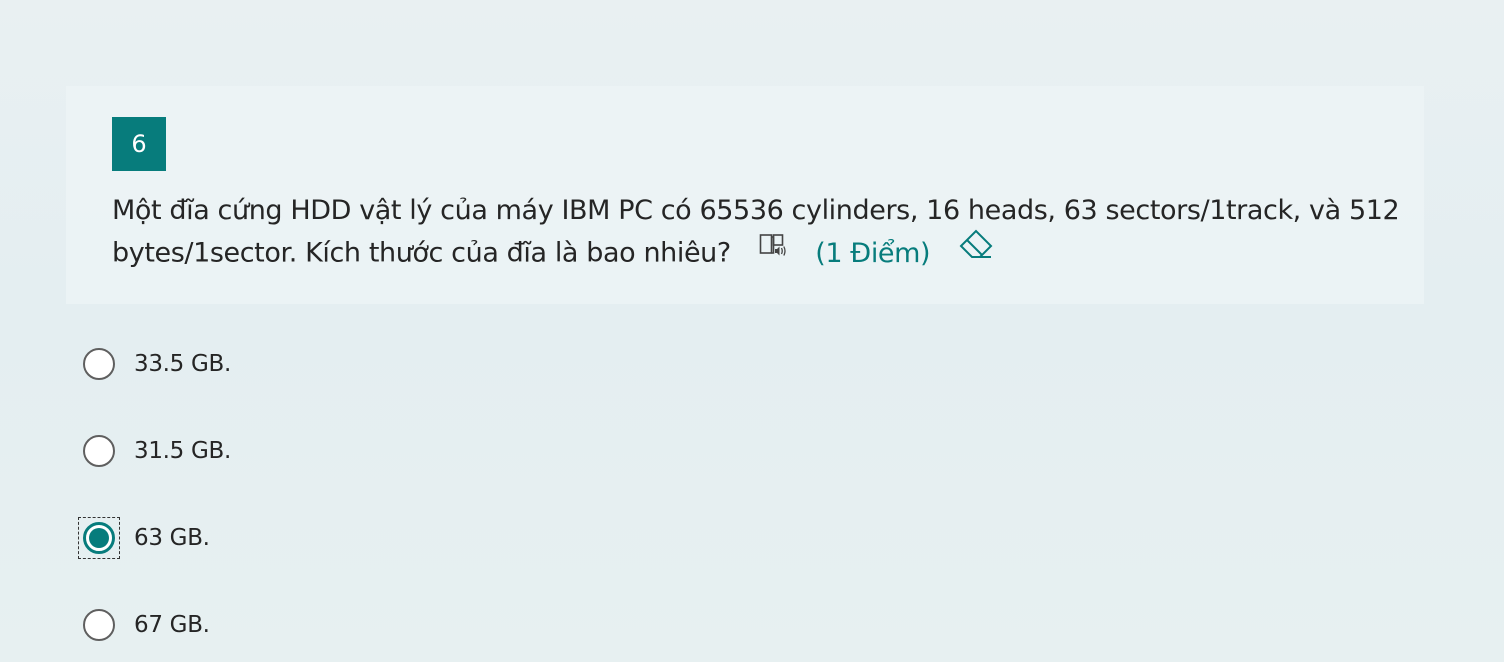  I want to click on eraser-icon, so click(976, 251).